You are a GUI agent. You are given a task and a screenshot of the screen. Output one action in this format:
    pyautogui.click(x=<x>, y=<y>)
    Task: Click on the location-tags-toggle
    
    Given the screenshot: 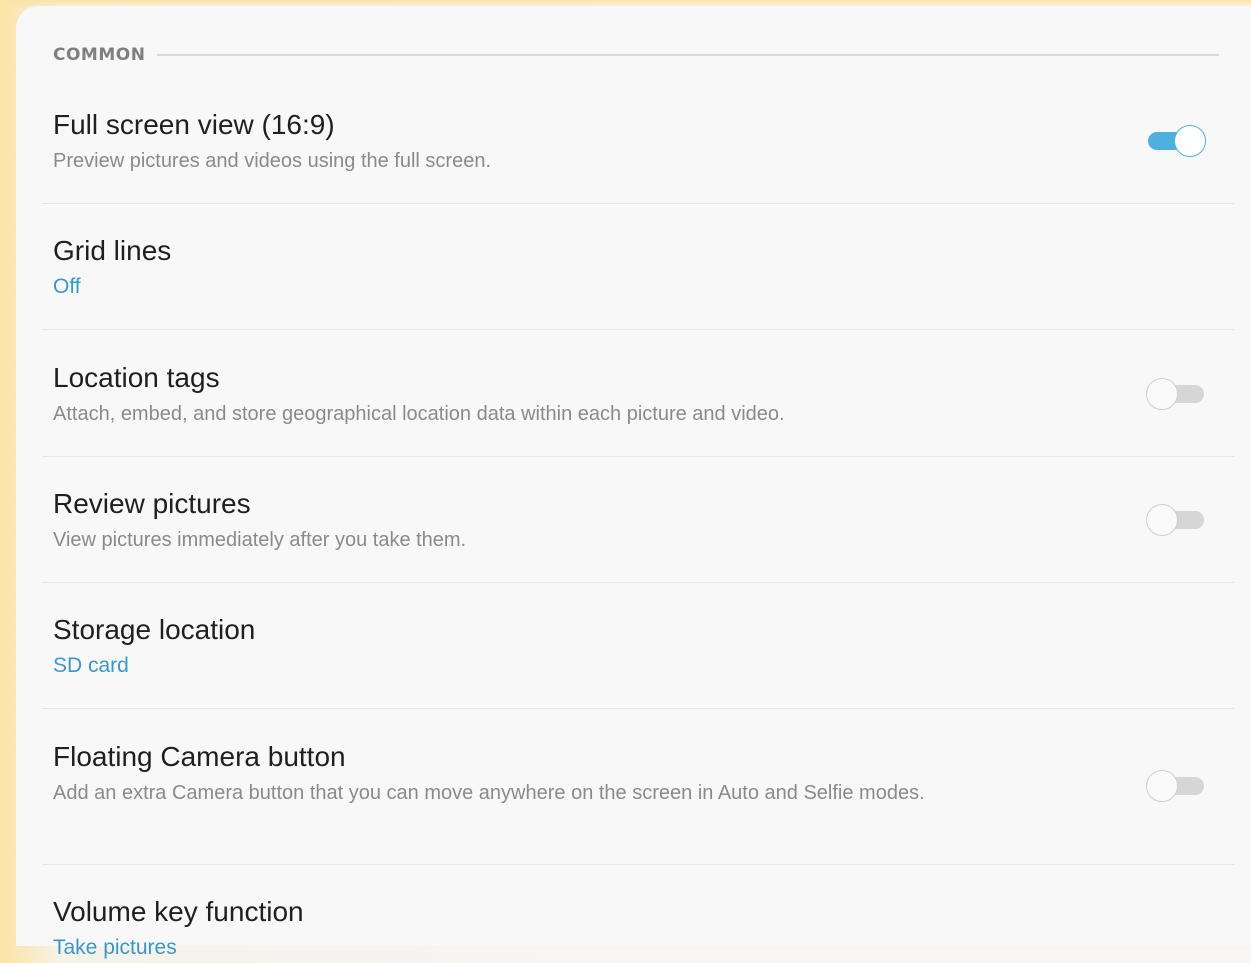 What is the action you would take?
    pyautogui.click(x=1176, y=394)
    